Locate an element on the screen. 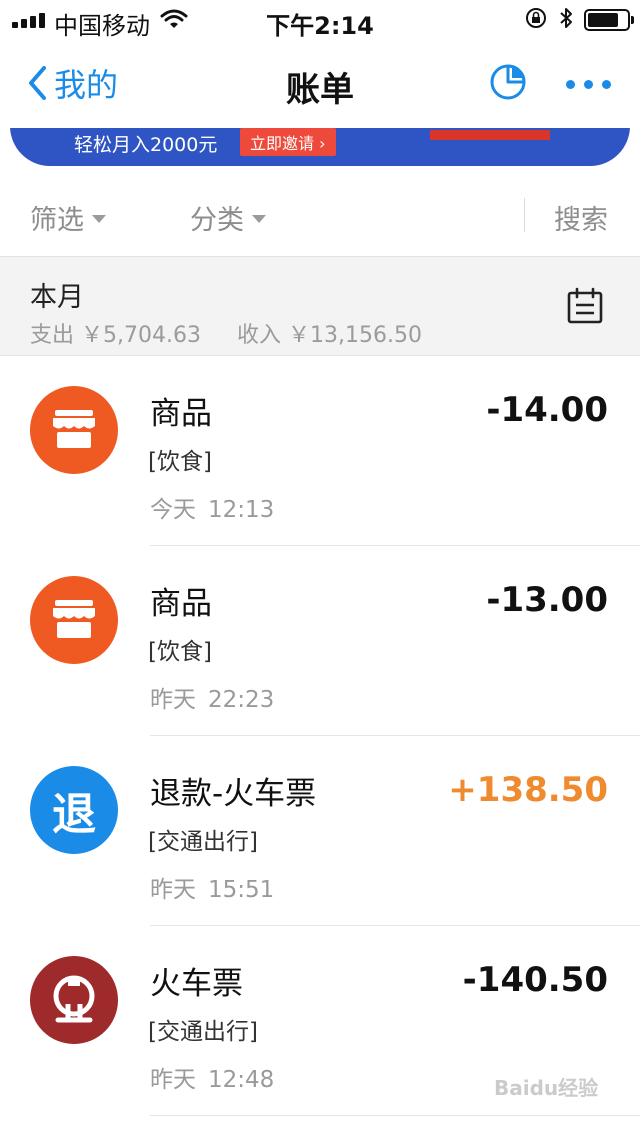 The image size is (640, 1136). pie-chart-icon is located at coordinates (508, 84).